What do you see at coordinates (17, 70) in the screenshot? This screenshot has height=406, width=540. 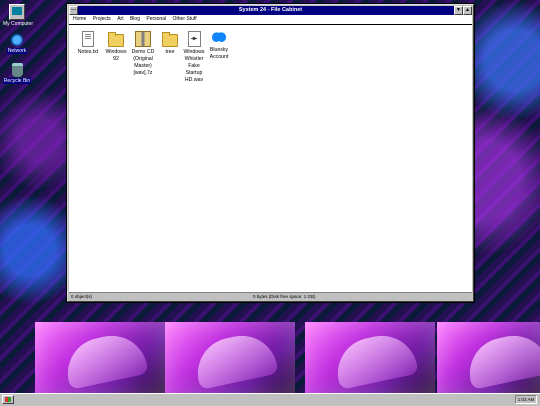 I see `recycle-bin-icon` at bounding box center [17, 70].